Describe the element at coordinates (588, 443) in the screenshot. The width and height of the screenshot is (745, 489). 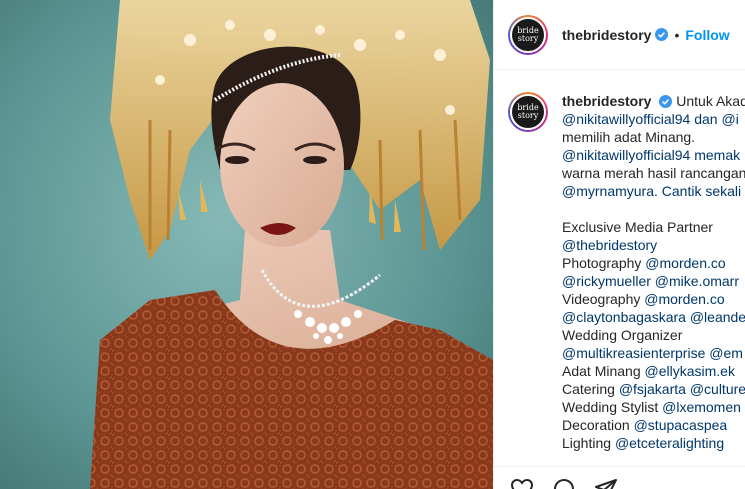
I see `credit-label: Lighting` at that location.